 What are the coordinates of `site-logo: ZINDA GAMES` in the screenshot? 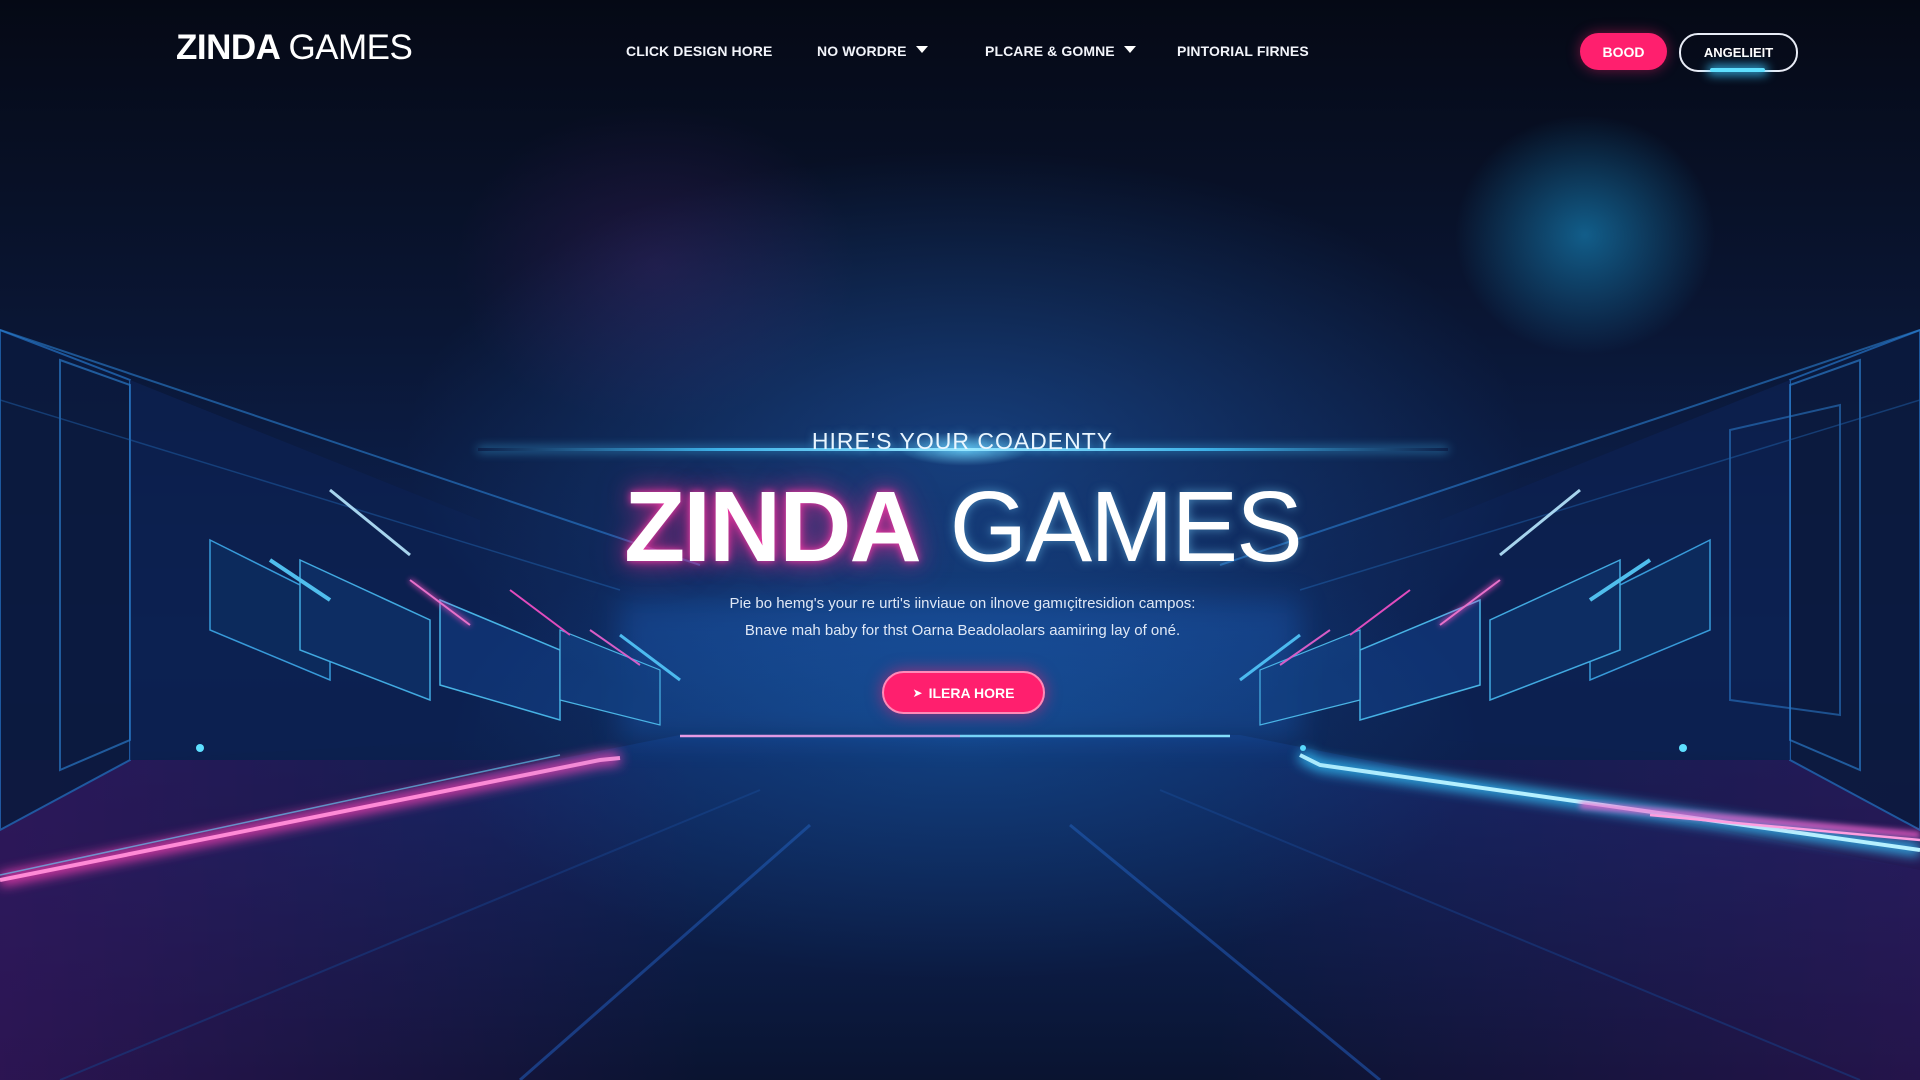 It's located at (294, 48).